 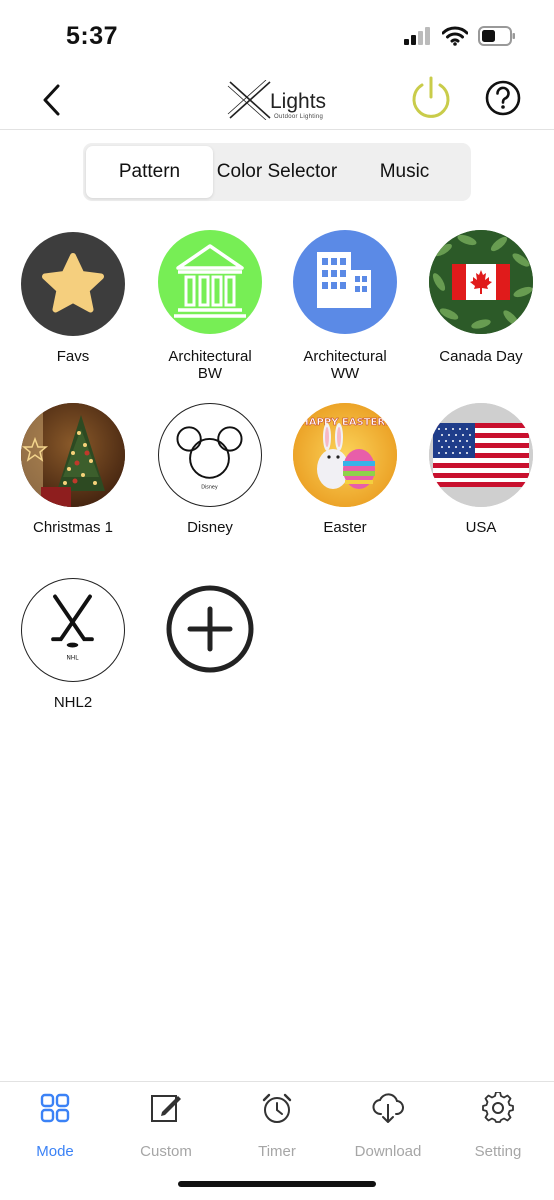 I want to click on tab-label: Custom, so click(x=166, y=1151).